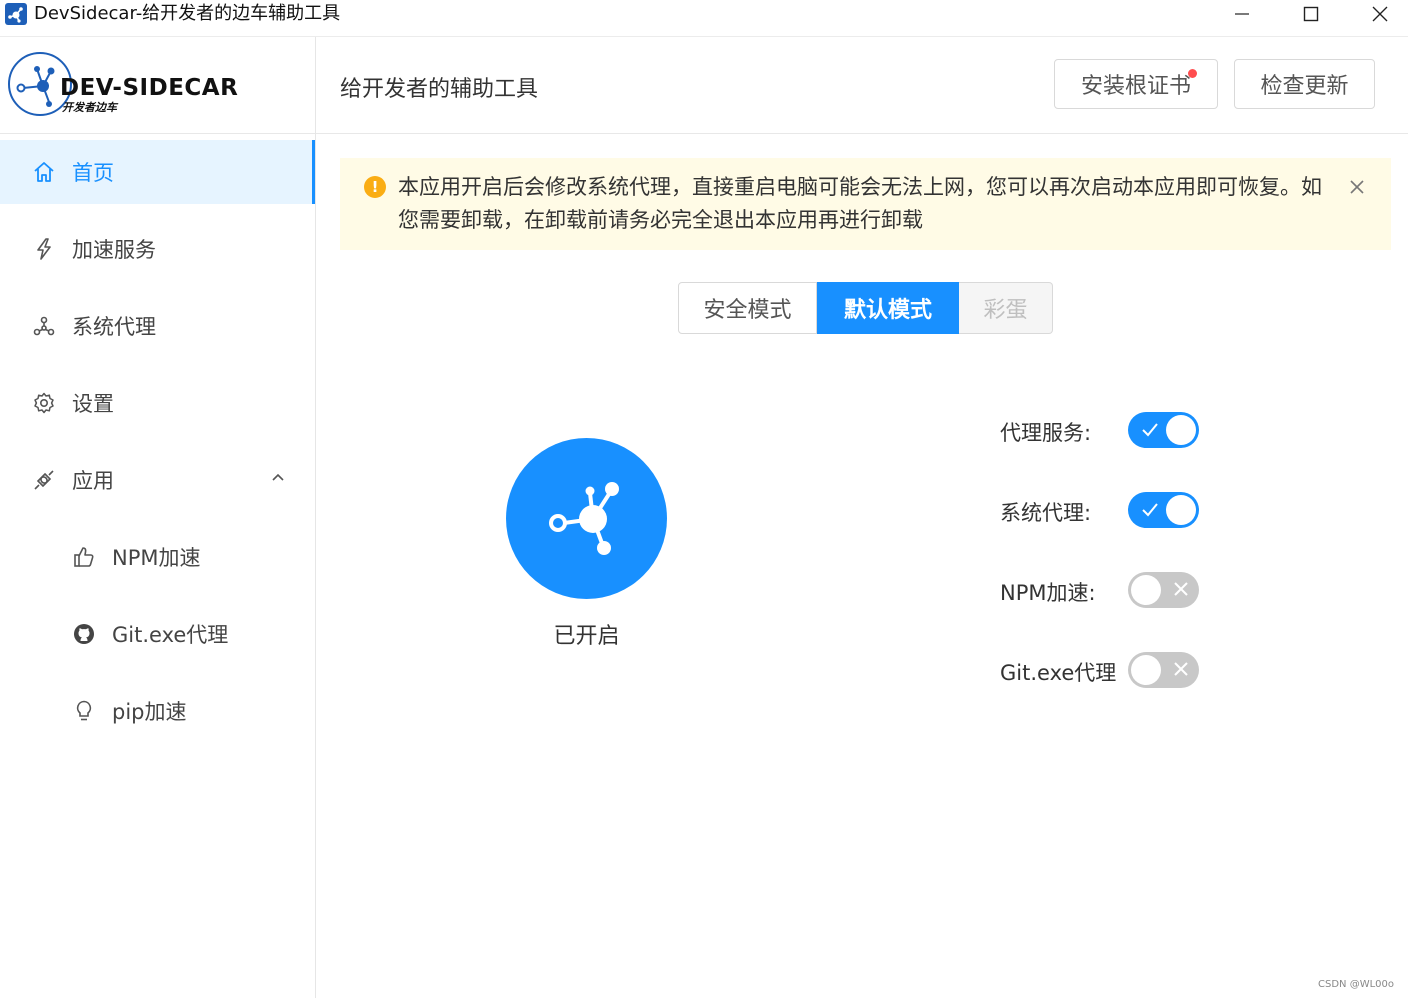 The image size is (1408, 998). I want to click on maximize-button, so click(1311, 15).